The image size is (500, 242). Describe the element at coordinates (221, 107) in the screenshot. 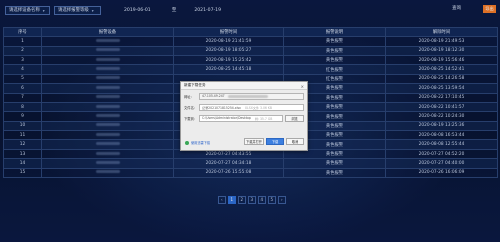

I see `filename-value: 记录2021071815254.xlsx` at that location.